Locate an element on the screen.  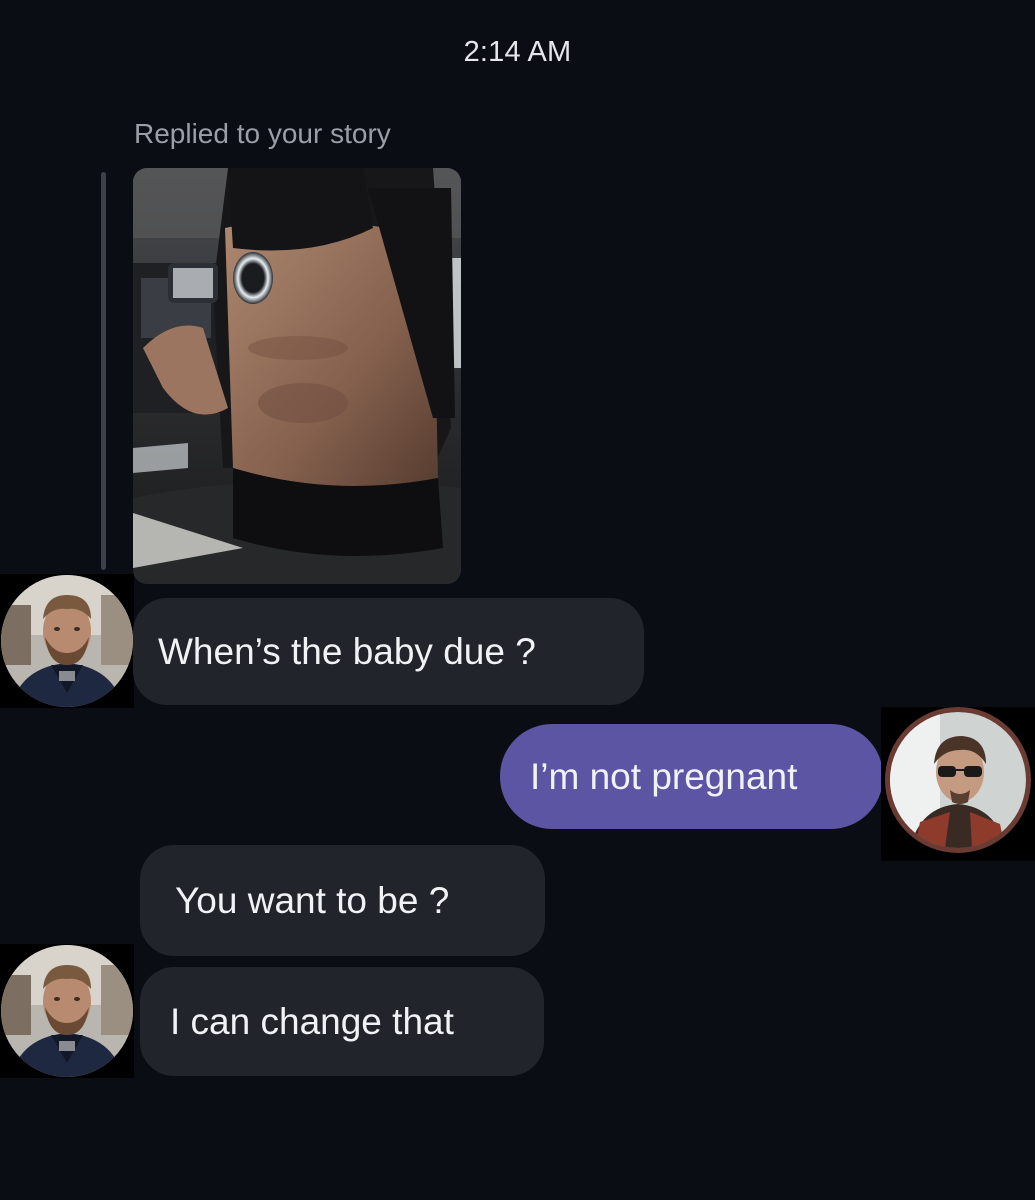
message-text: I’m not pregnant is located at coordinates (664, 776).